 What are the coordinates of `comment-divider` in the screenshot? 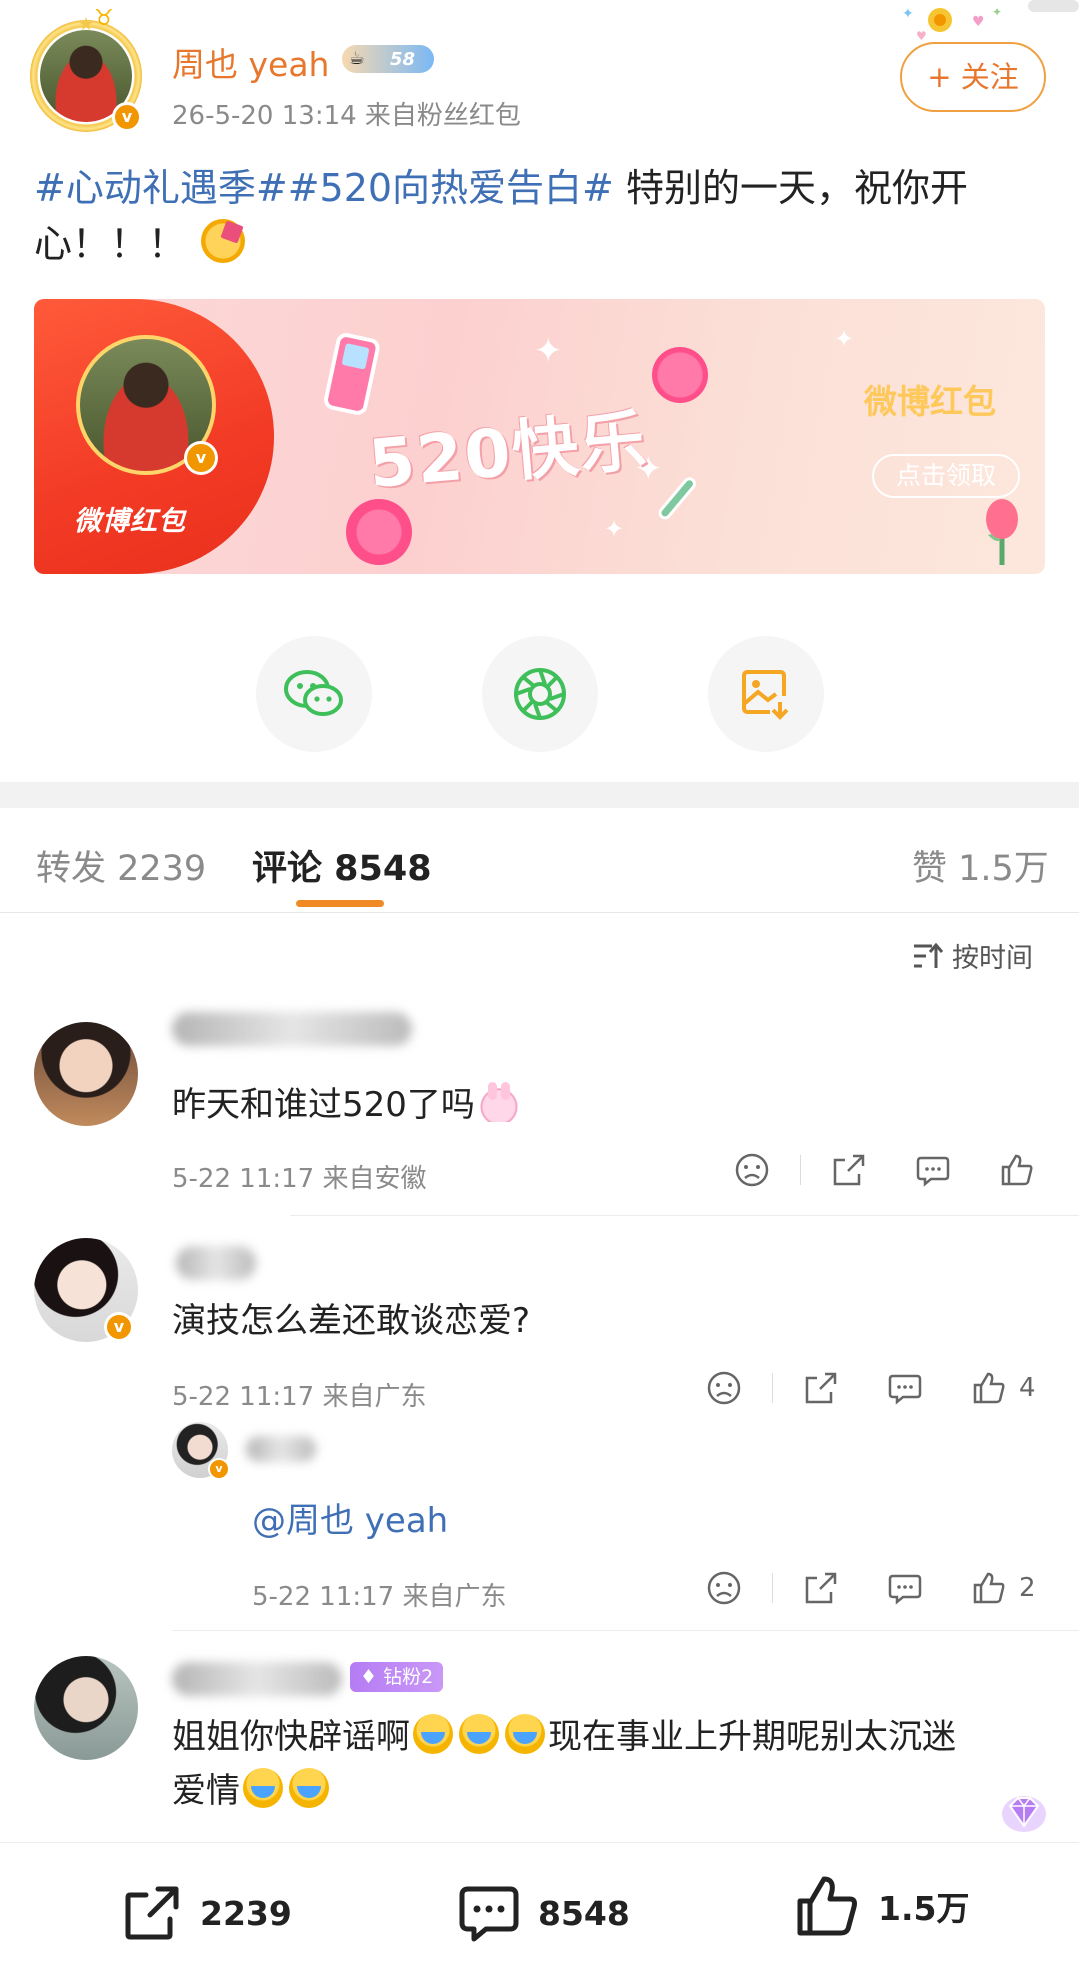 It's located at (625, 1630).